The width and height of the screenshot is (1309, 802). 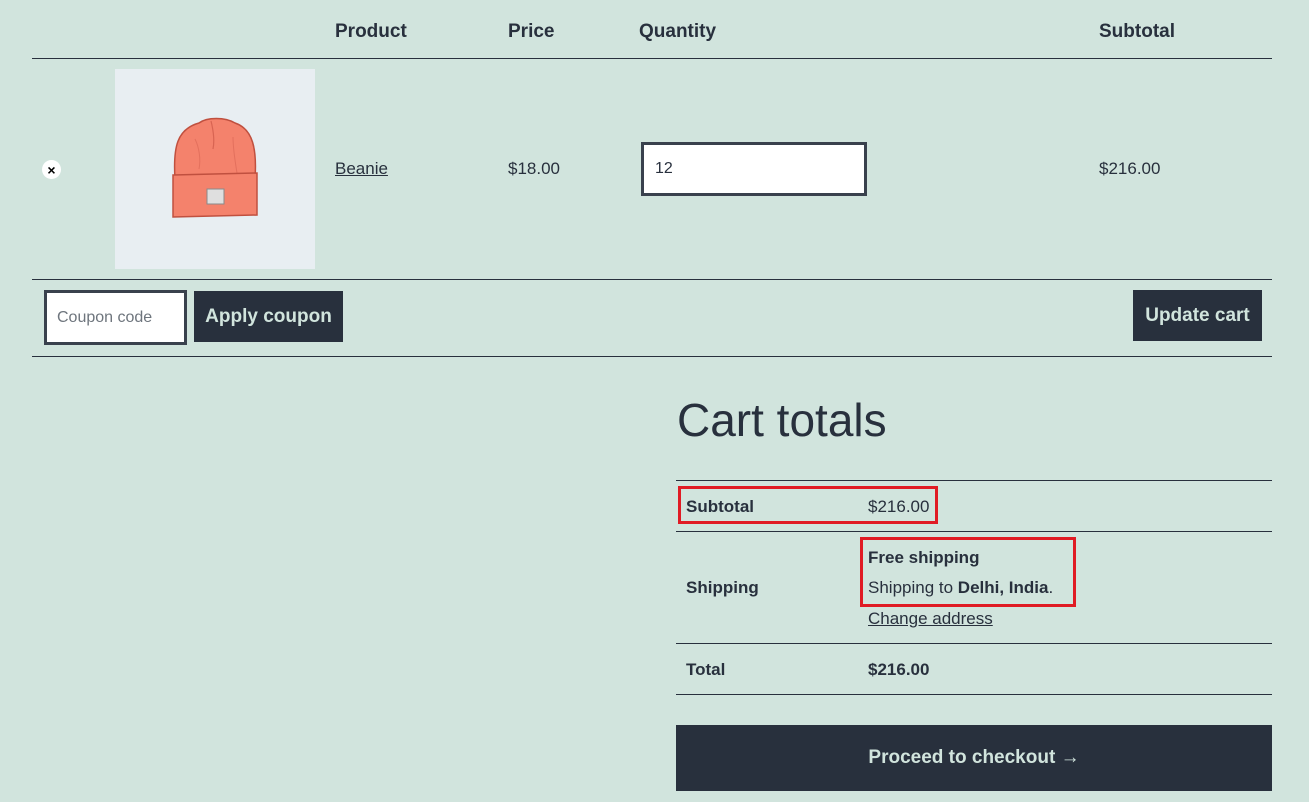 What do you see at coordinates (115, 317) in the screenshot?
I see `coupon-code-input` at bounding box center [115, 317].